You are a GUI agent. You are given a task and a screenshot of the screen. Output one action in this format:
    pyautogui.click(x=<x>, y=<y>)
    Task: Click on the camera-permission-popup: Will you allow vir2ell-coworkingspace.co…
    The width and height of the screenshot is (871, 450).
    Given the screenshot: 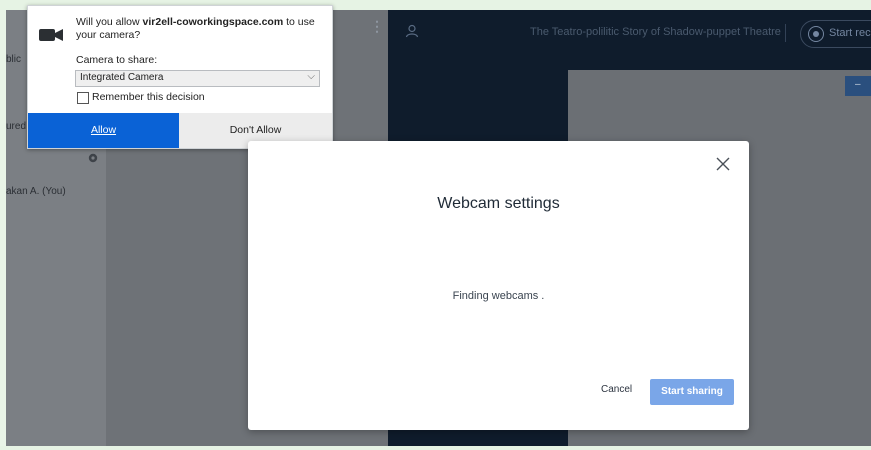 What is the action you would take?
    pyautogui.click(x=180, y=77)
    